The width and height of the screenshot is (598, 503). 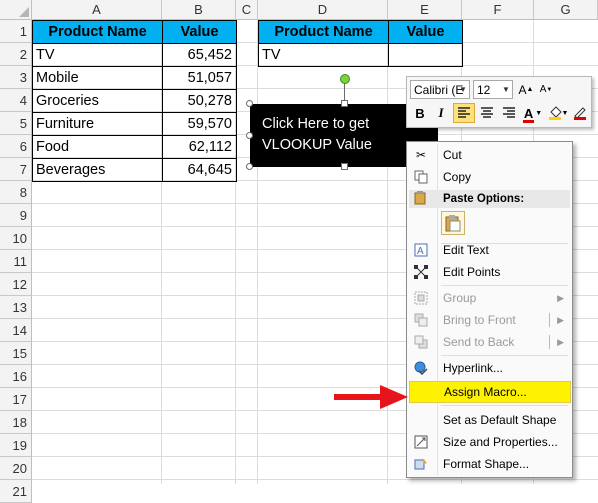 I want to click on menu-item-bring-to-front: Bring to Front ▶, so click(x=489, y=320).